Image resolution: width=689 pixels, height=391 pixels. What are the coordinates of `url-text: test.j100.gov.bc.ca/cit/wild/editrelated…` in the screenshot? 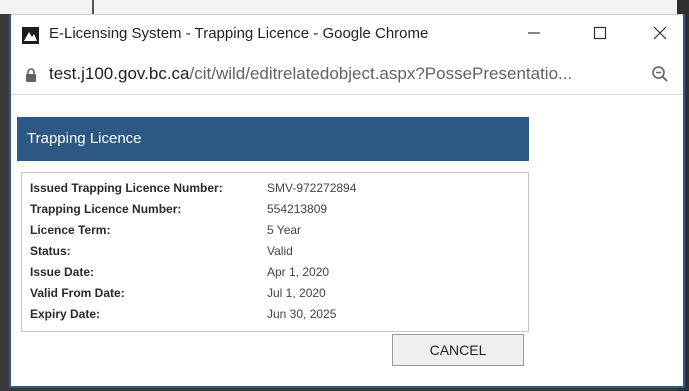 It's located at (310, 74).